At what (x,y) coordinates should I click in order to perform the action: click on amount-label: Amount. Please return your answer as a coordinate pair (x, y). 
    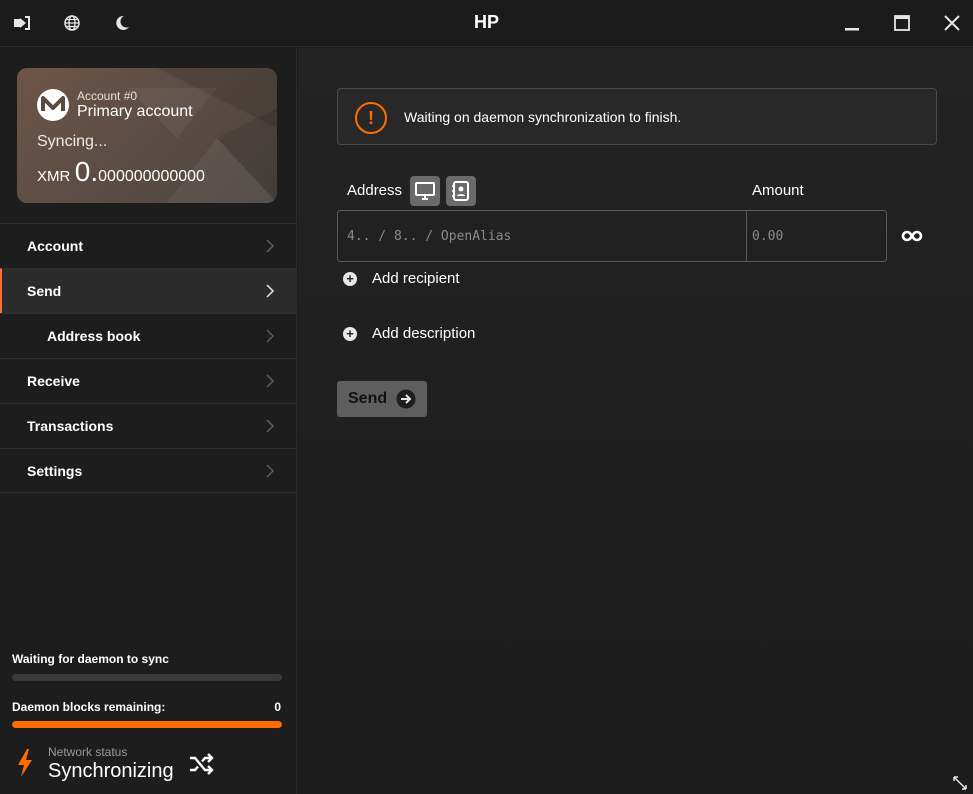
    Looking at the image, I should click on (778, 190).